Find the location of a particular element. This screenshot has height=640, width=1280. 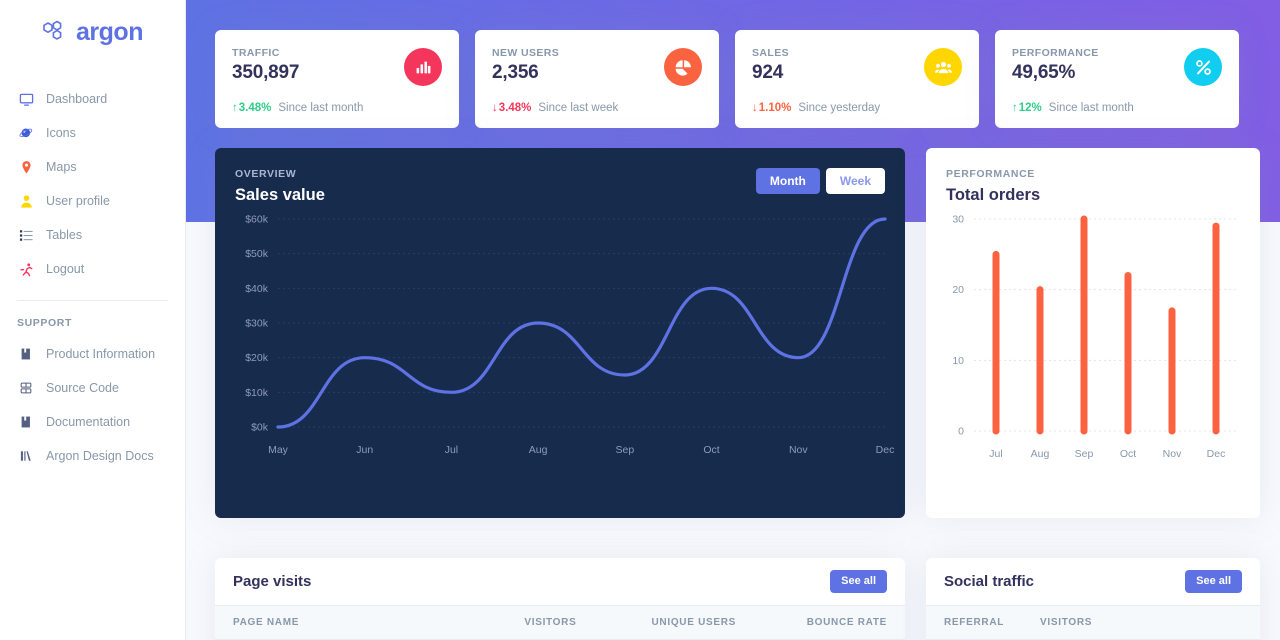

social-traffic-see-all-button: See all is located at coordinates (1213, 581).